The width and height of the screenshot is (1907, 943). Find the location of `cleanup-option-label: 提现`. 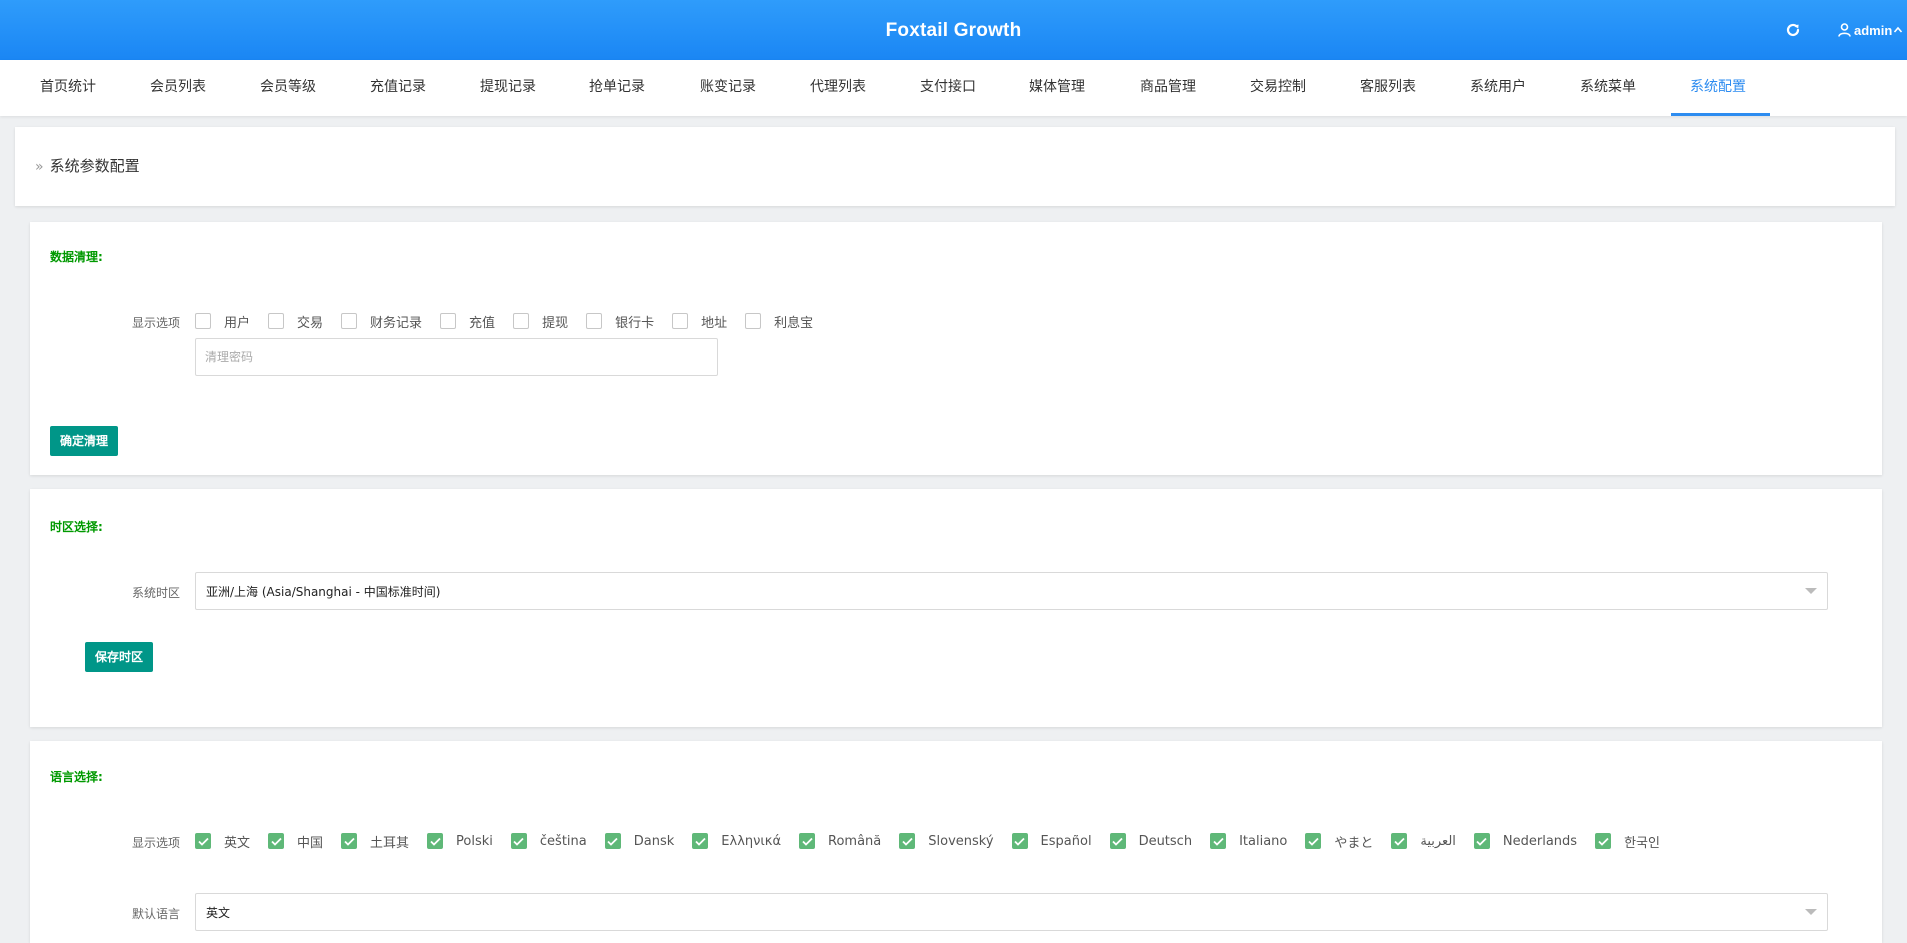

cleanup-option-label: 提现 is located at coordinates (555, 323).